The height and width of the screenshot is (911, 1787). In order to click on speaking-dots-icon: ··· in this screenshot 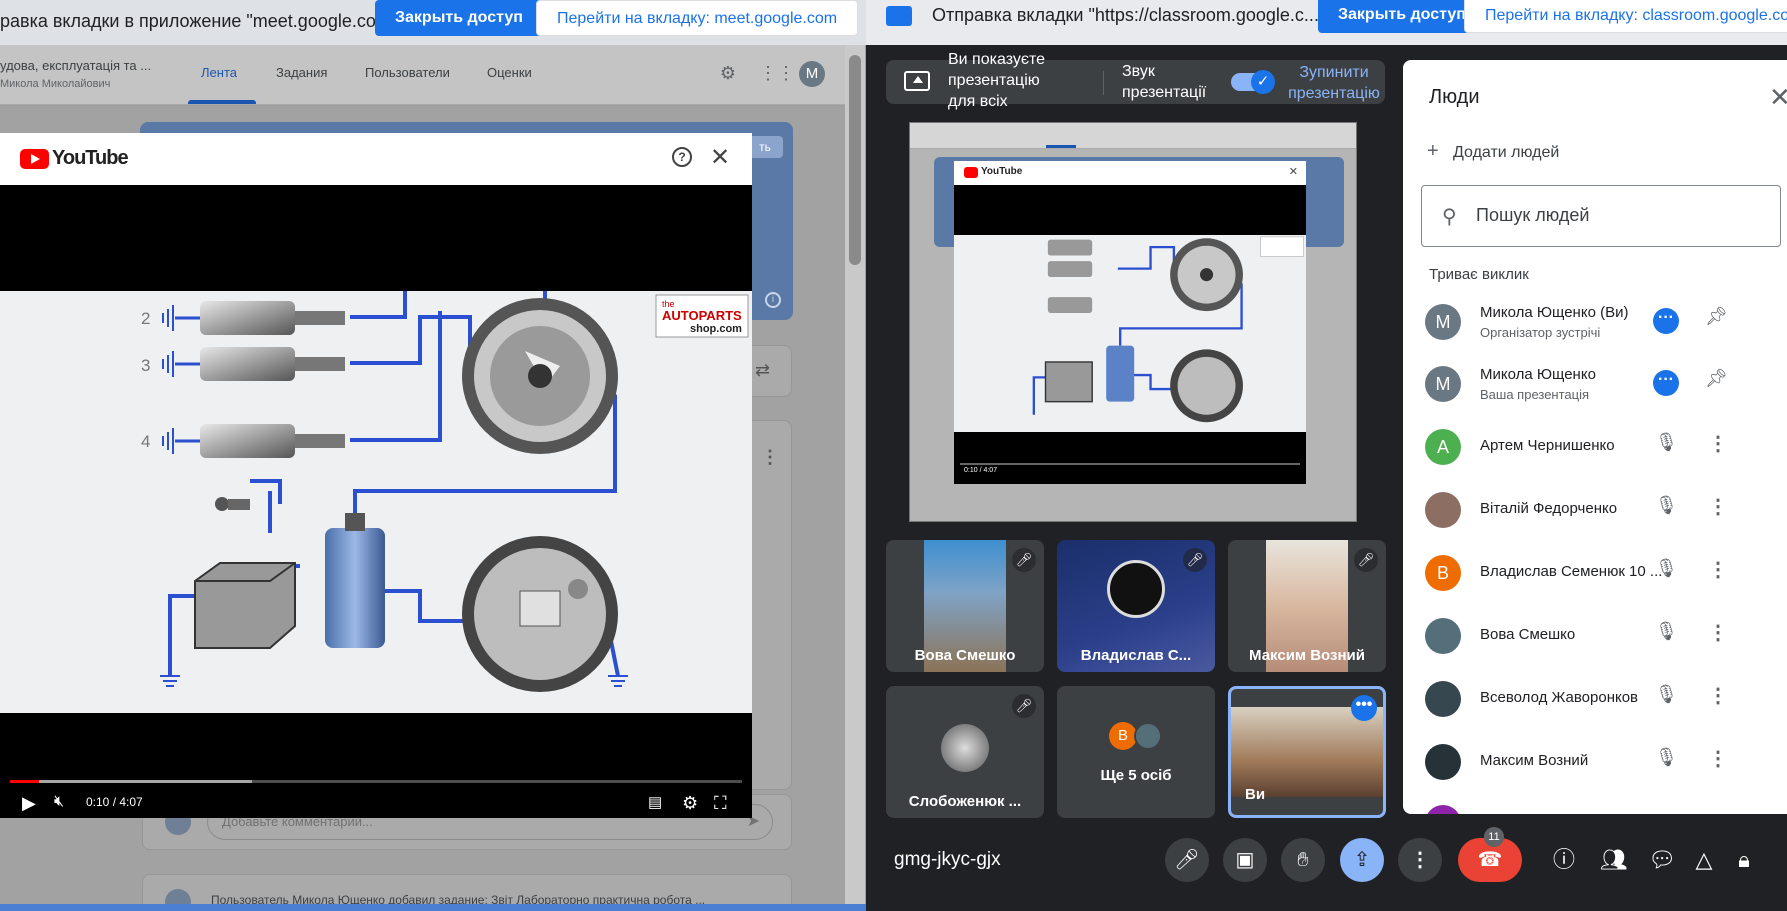, I will do `click(1666, 321)`.